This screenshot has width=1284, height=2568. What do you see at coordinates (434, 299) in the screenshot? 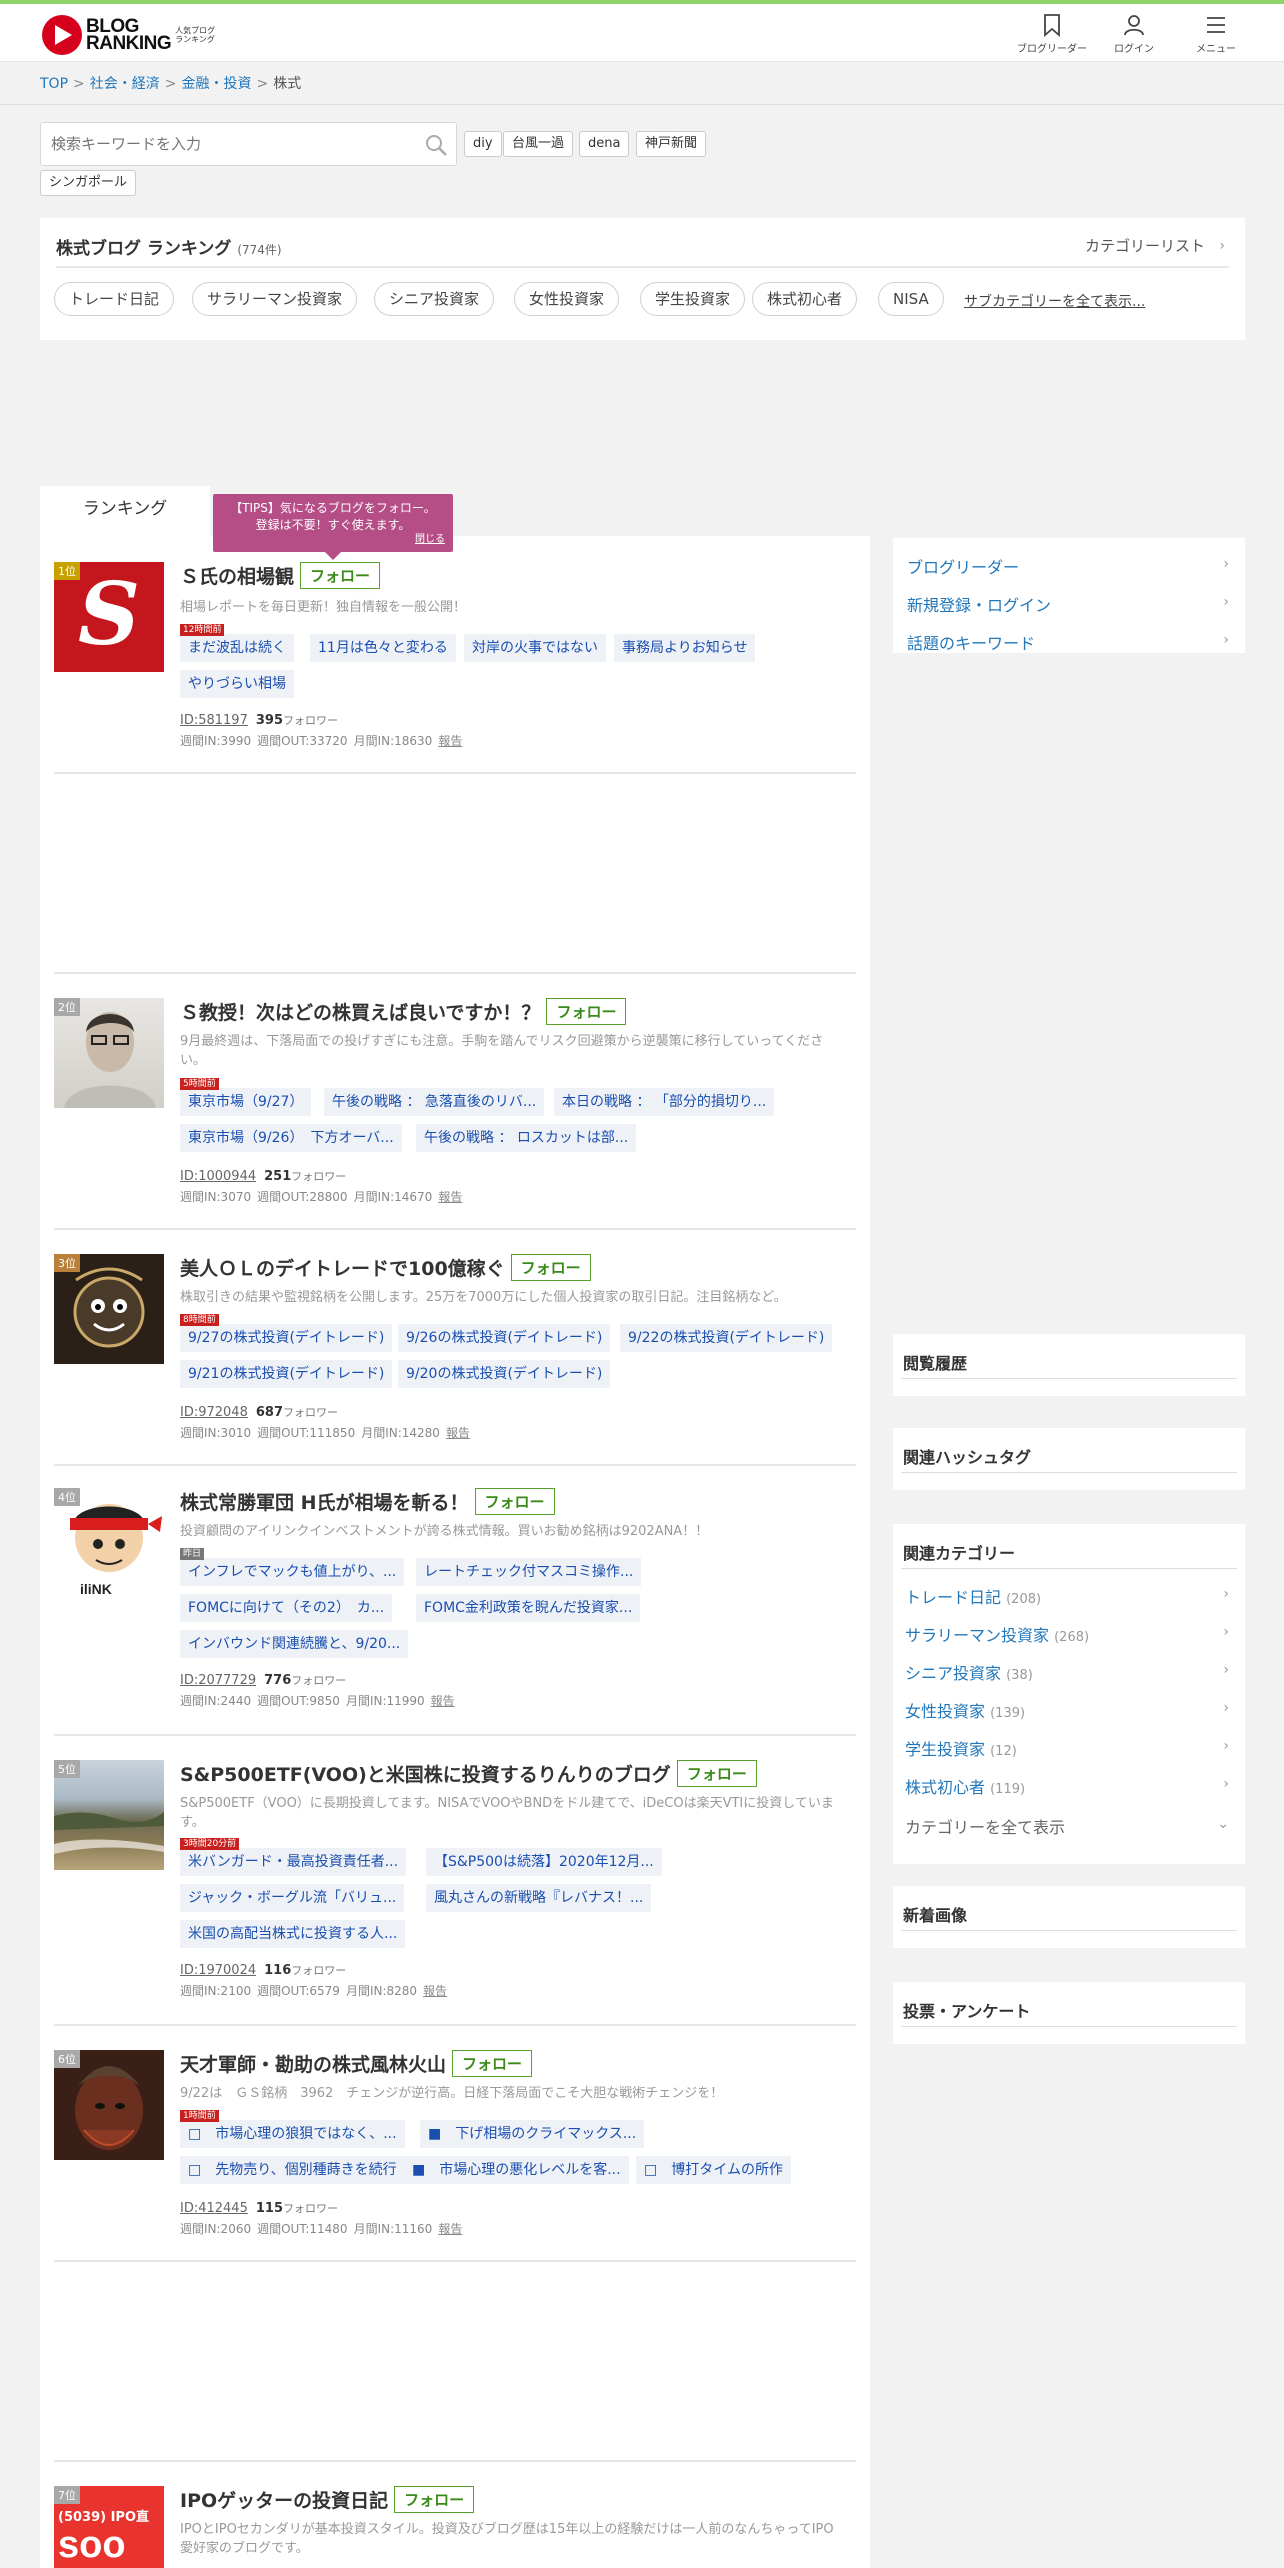
I see `subcategory-chip: シニア投資家` at bounding box center [434, 299].